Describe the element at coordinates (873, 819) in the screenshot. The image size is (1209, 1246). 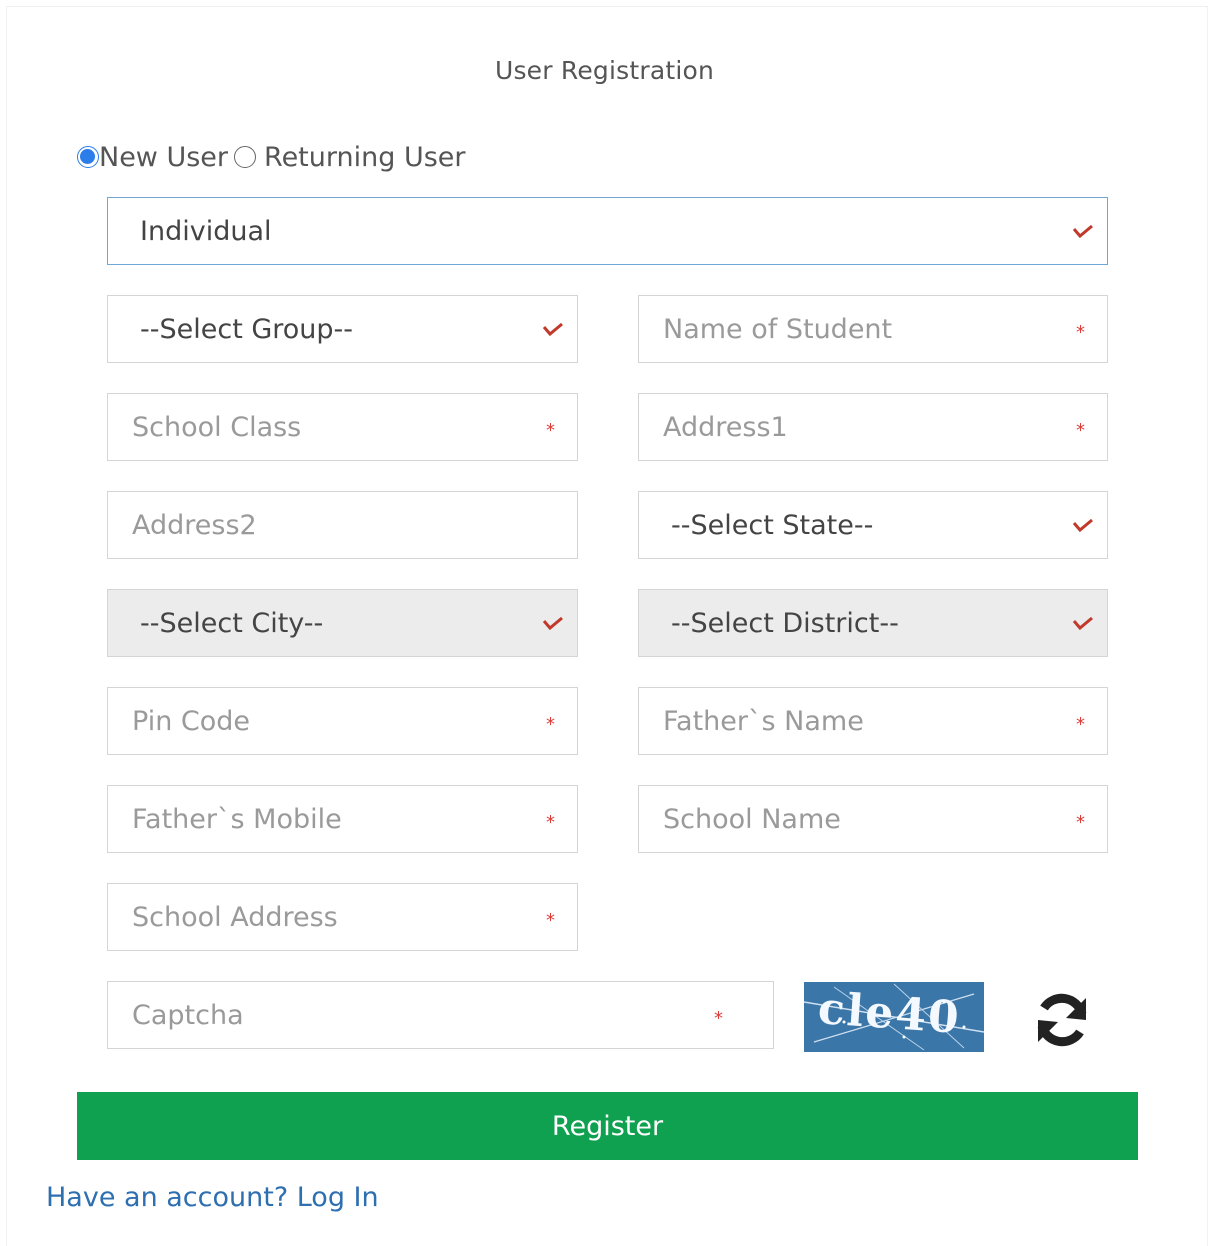
I see `school-name-input: School Name *` at that location.